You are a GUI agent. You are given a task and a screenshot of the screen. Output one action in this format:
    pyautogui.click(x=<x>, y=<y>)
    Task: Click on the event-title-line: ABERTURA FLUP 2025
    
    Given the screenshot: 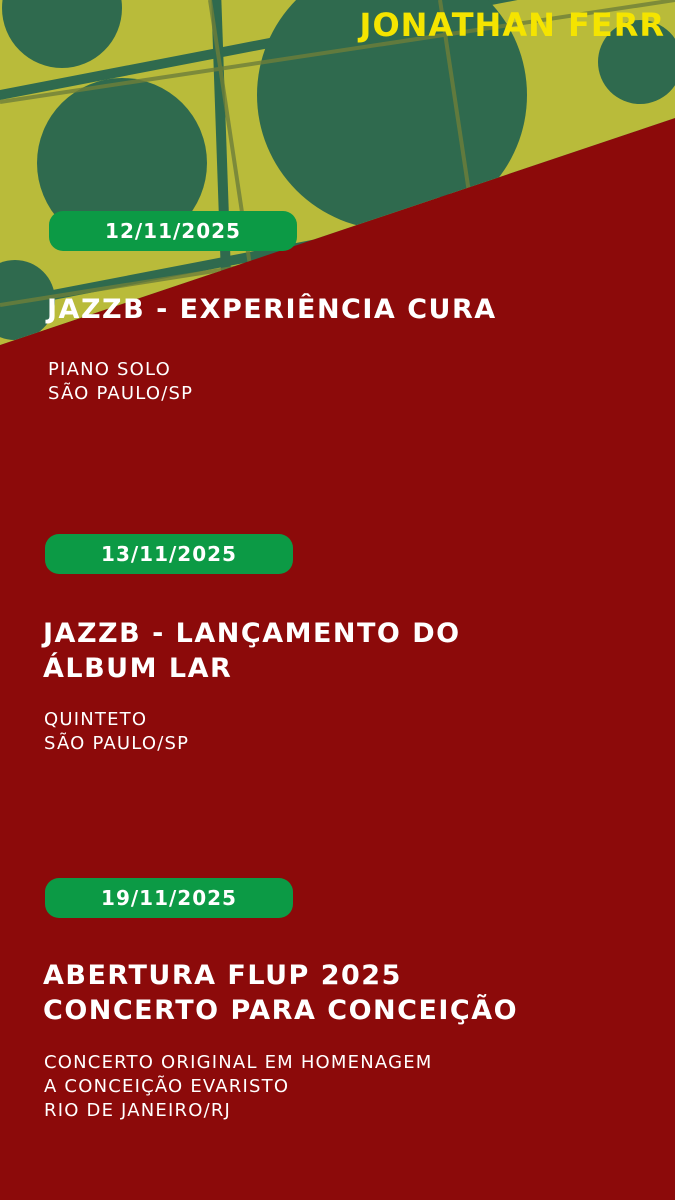 What is the action you would take?
    pyautogui.click(x=222, y=975)
    